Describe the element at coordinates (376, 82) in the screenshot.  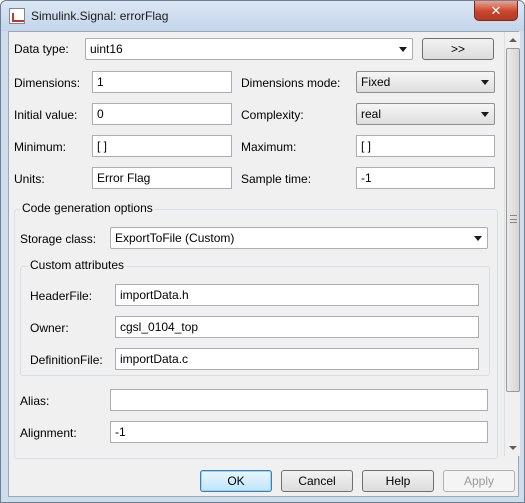
I see `dimensions-mode-value: Fixed` at that location.